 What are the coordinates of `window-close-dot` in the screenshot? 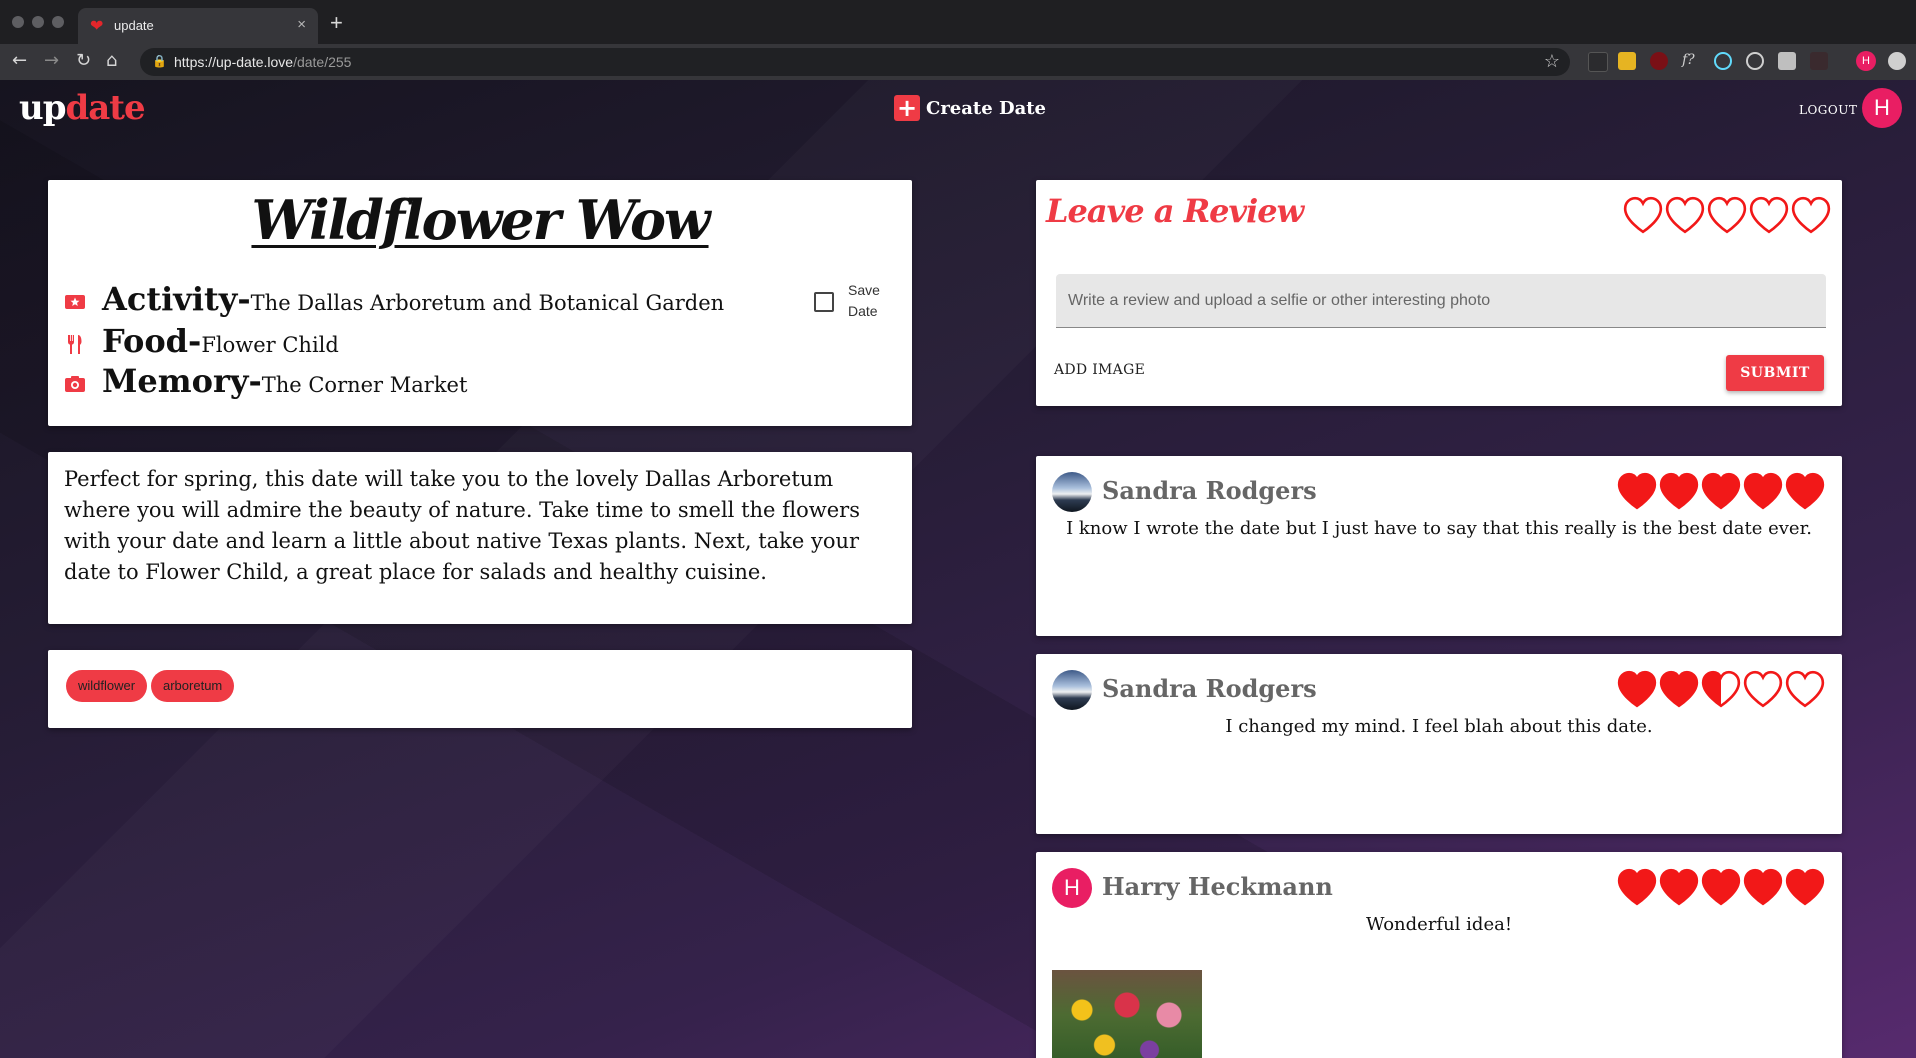 It's located at (18, 22).